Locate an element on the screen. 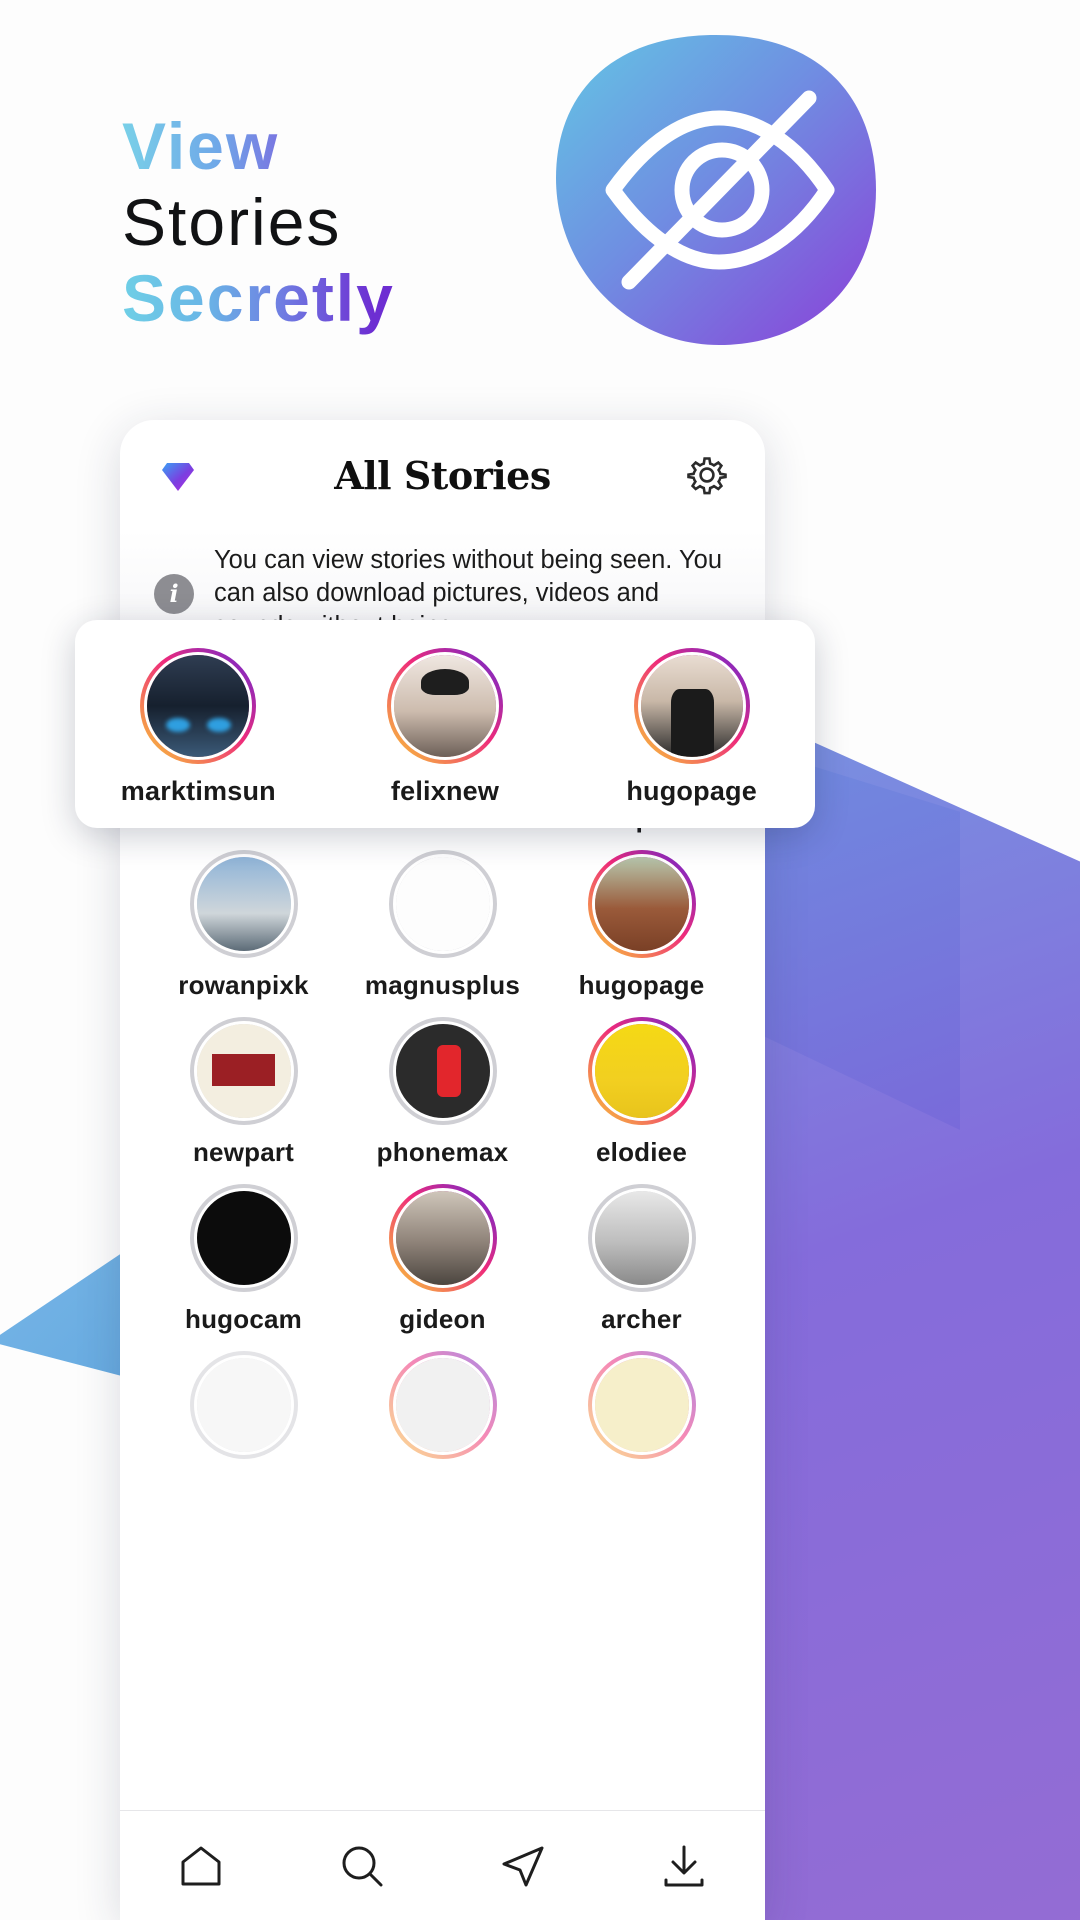  story-item: magnusplus is located at coordinates (442, 918).